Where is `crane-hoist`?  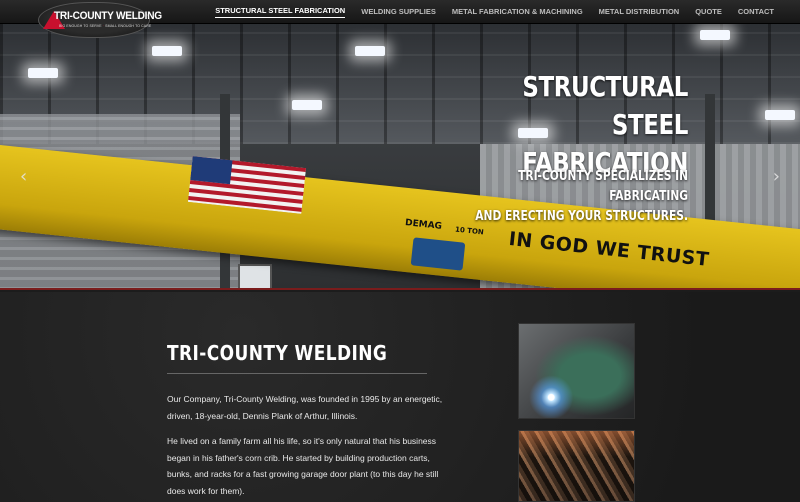
crane-hoist is located at coordinates (438, 254).